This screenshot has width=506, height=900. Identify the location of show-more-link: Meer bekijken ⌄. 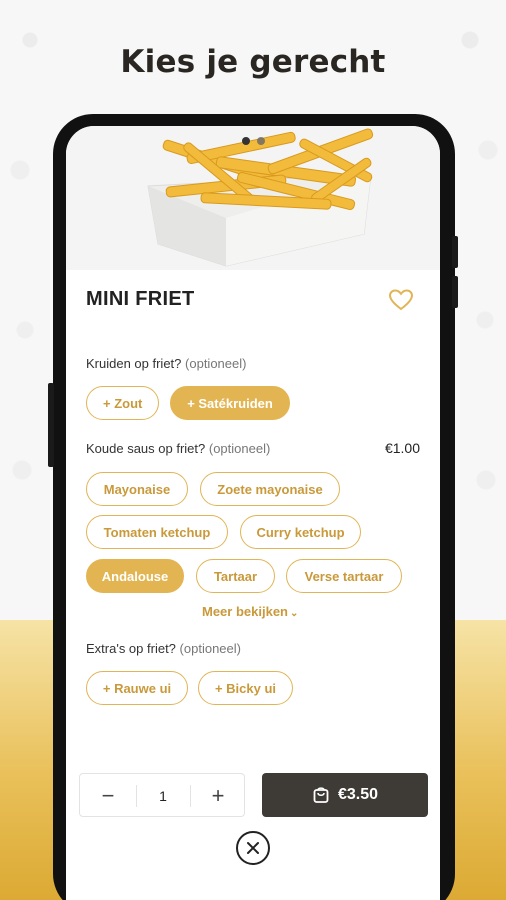
(250, 611).